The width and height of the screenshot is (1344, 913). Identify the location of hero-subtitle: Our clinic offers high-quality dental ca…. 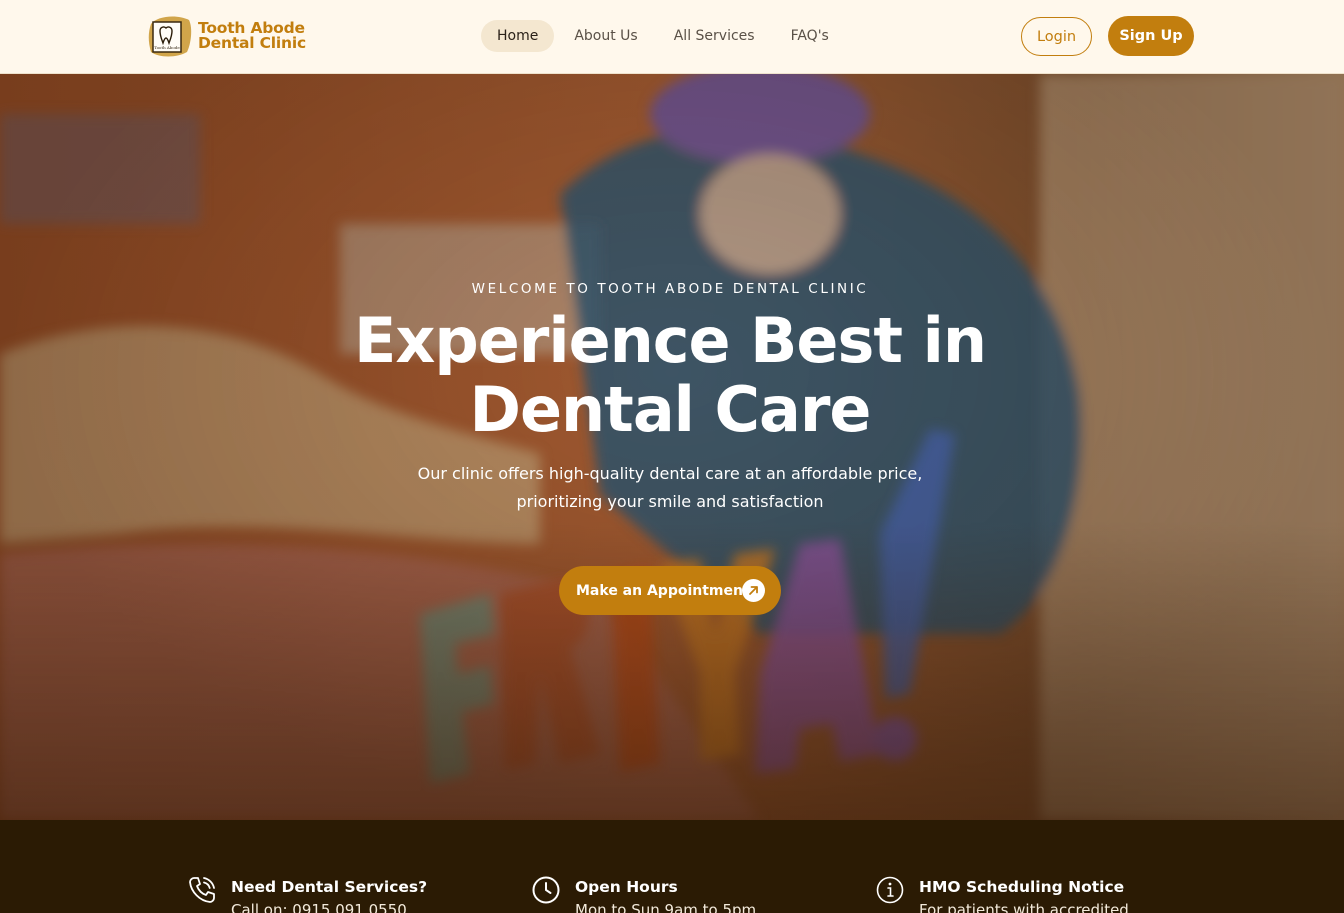
(670, 488).